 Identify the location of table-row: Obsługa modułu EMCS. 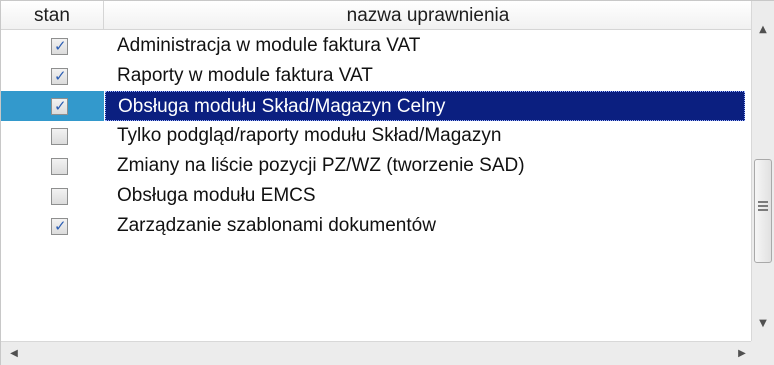
(376, 196).